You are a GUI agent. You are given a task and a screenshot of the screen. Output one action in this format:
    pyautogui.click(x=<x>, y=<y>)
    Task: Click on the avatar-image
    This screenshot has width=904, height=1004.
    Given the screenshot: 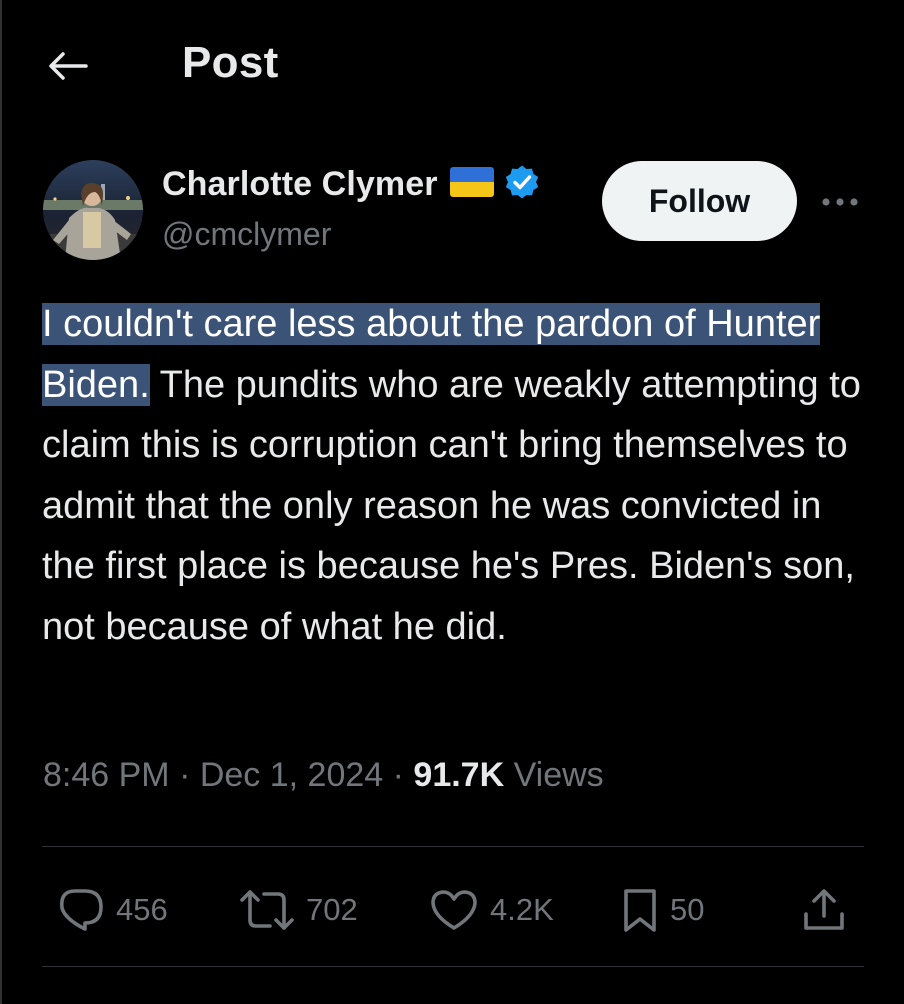 What is the action you would take?
    pyautogui.click(x=93, y=210)
    